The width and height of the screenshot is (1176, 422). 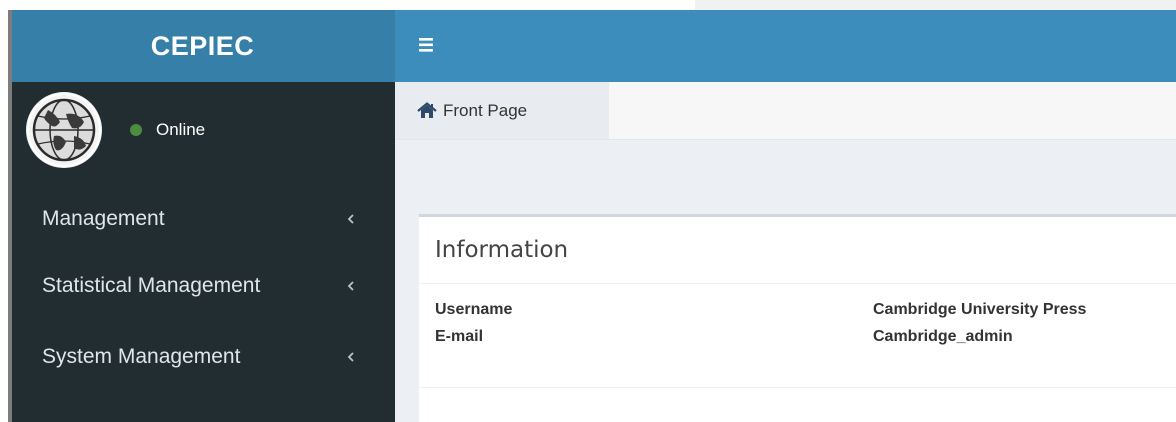 I want to click on sidebar-item-label: Management, so click(x=103, y=218).